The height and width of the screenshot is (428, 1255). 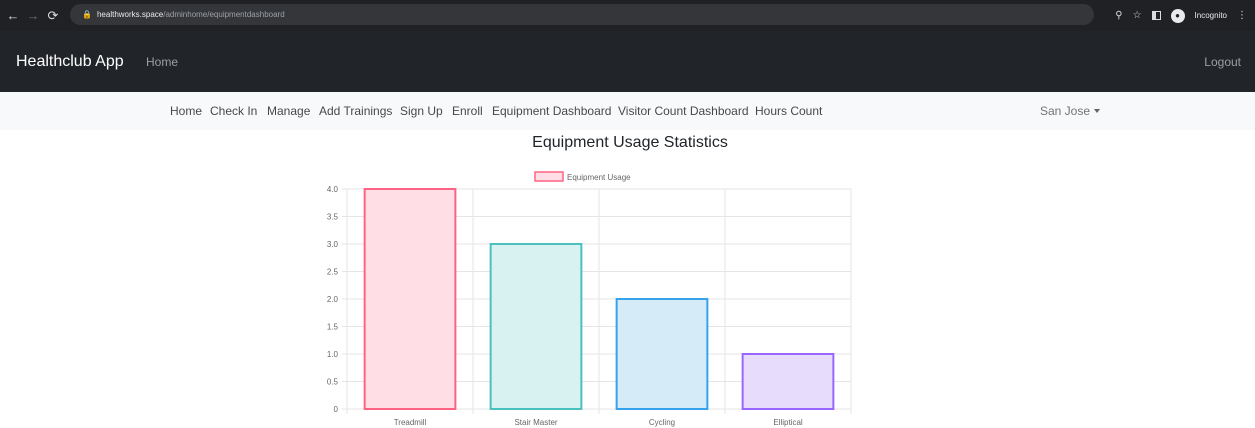 I want to click on y-tick-label: 0, so click(x=336, y=409).